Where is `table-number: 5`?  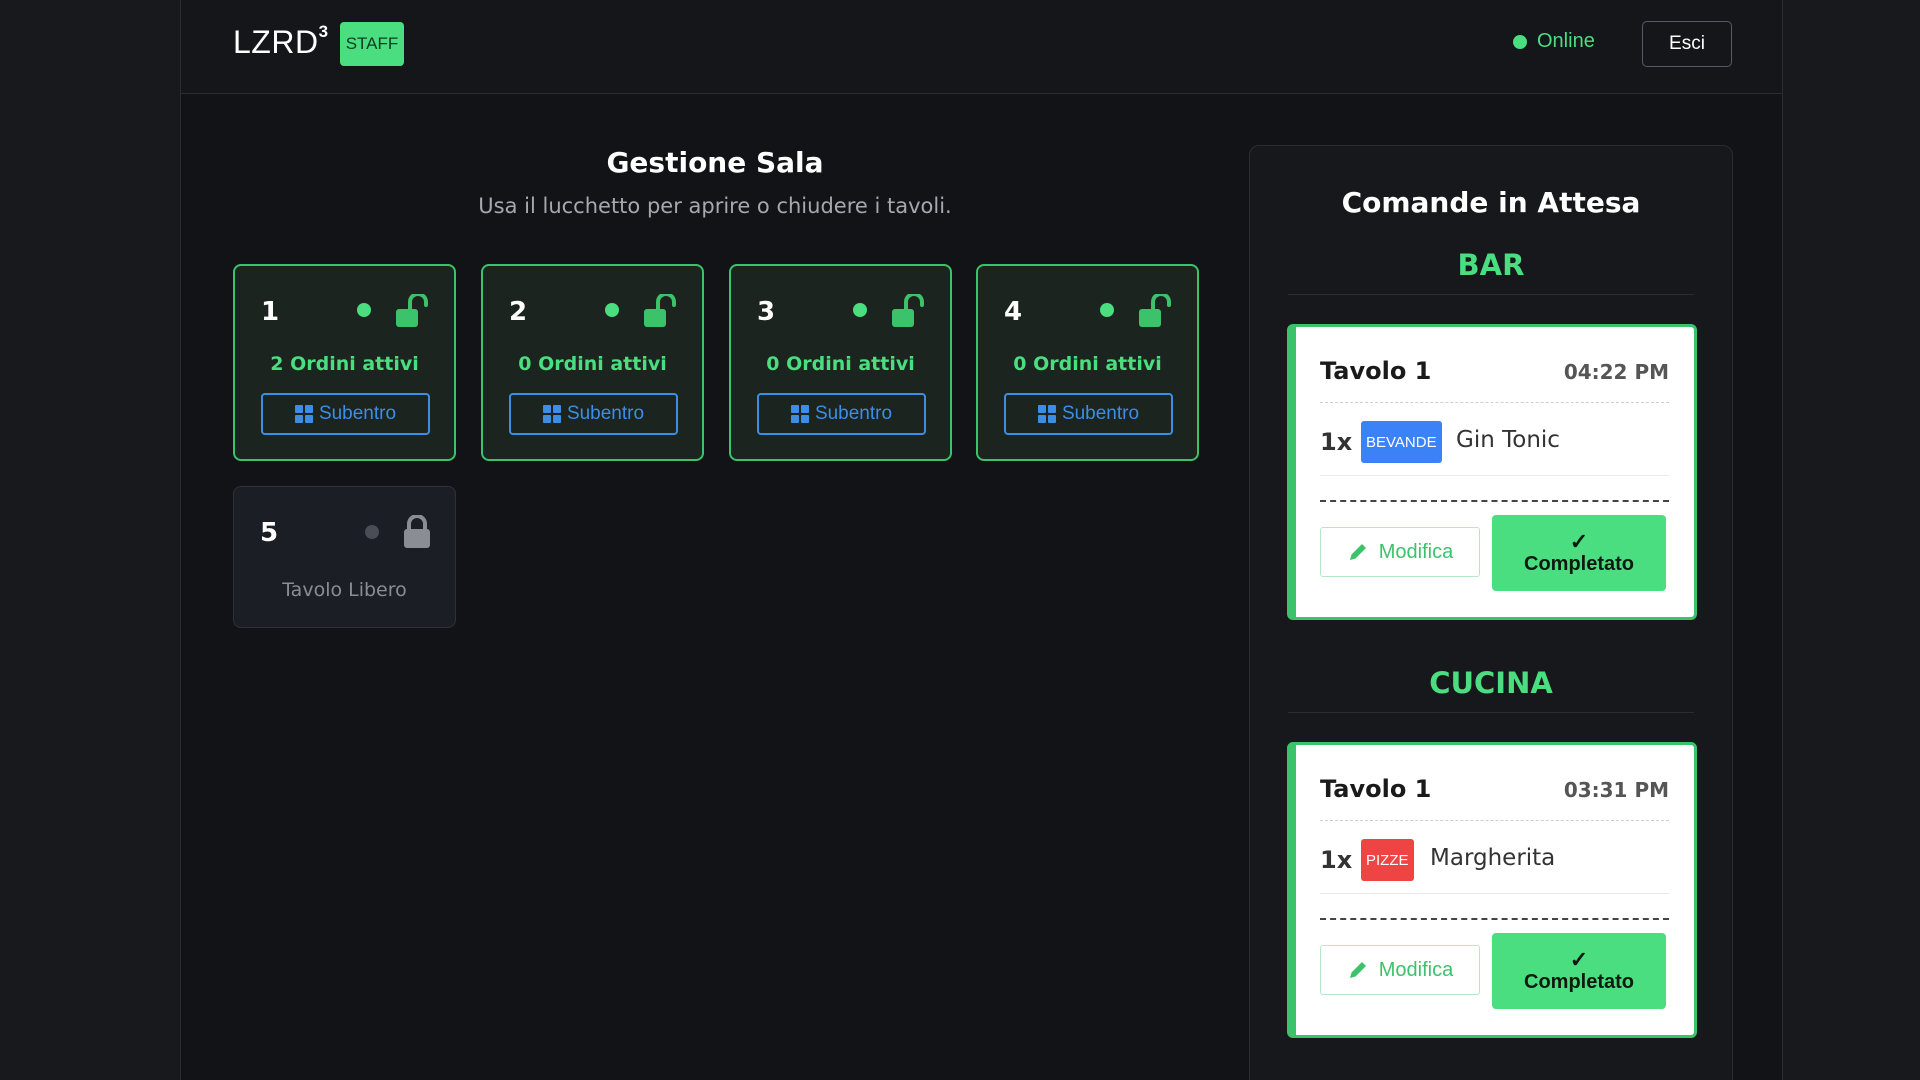
table-number: 5 is located at coordinates (269, 533).